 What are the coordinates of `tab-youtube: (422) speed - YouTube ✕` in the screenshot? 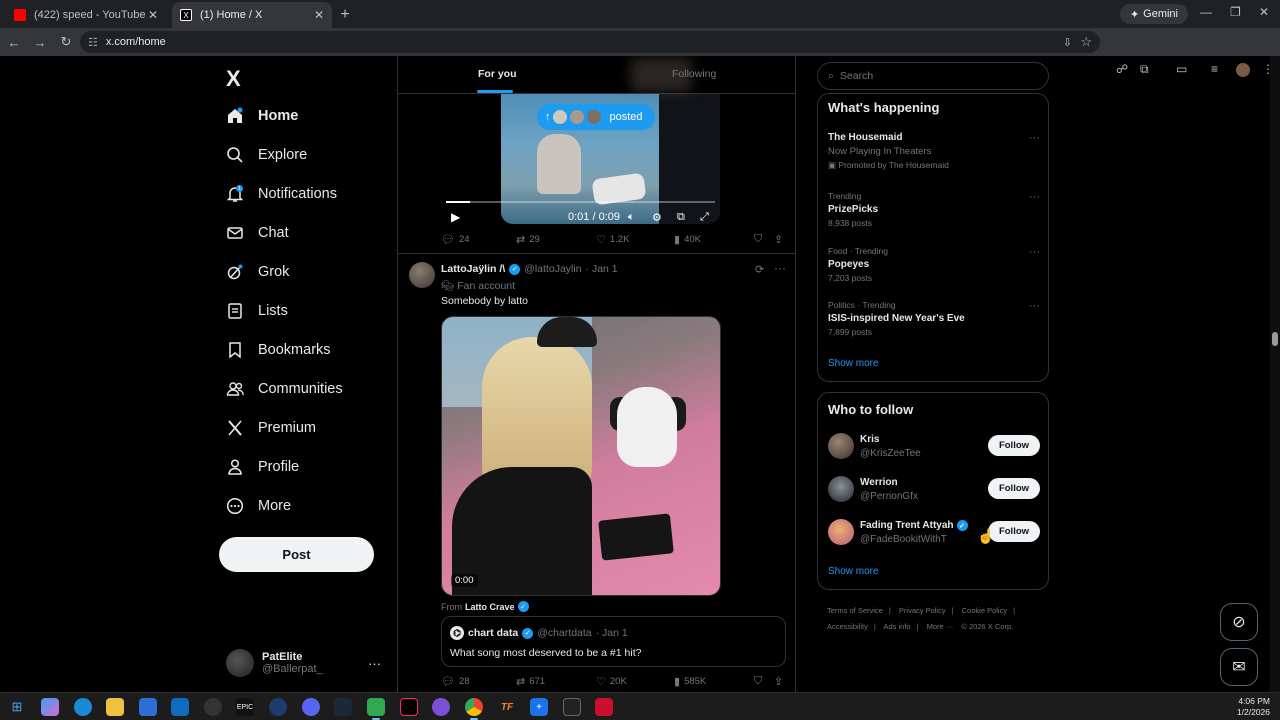 It's located at (86, 15).